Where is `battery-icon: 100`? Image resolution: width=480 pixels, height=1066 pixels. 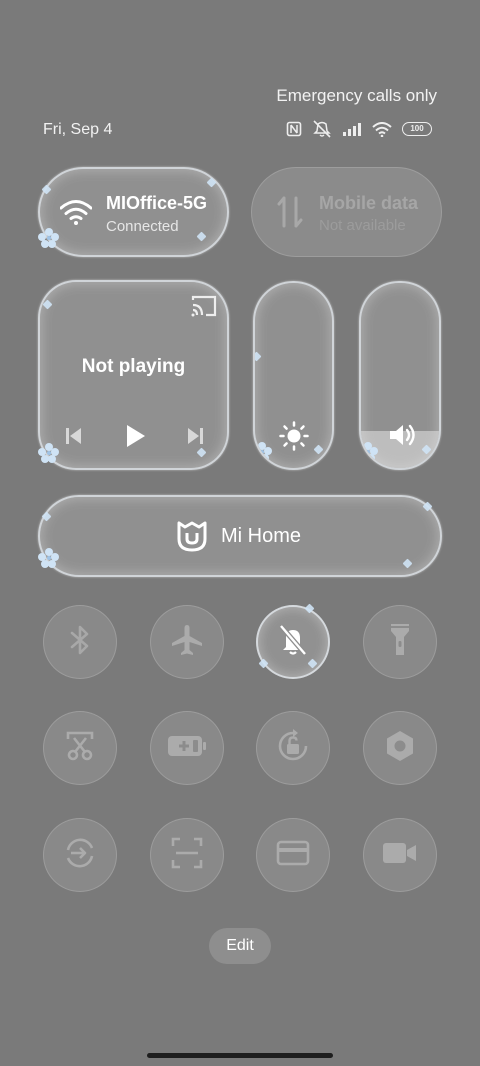 battery-icon: 100 is located at coordinates (417, 129).